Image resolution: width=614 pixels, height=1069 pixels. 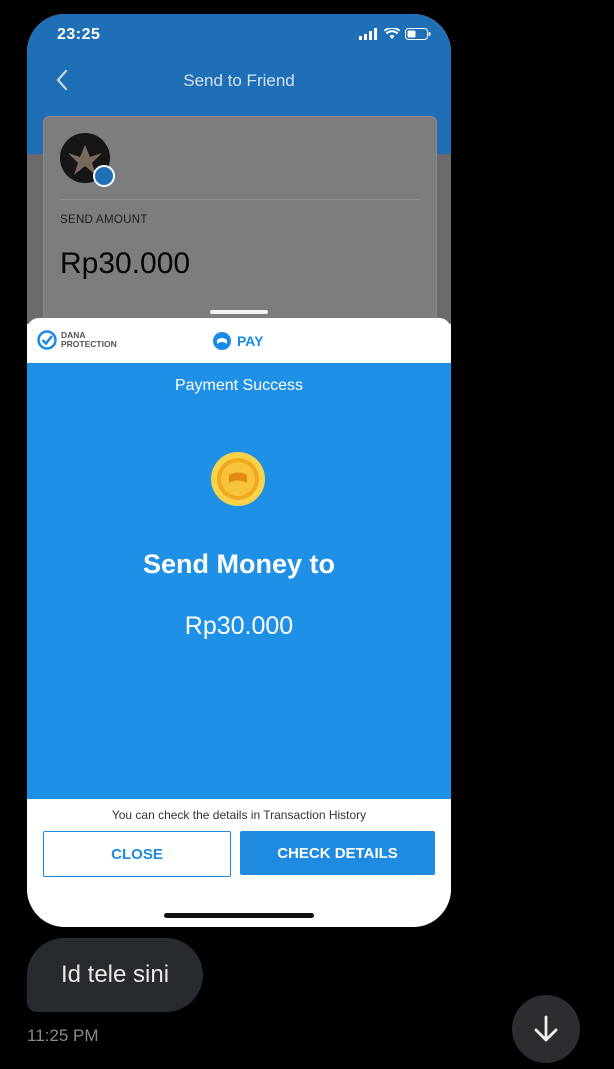 I want to click on coin-icon, so click(x=238, y=479).